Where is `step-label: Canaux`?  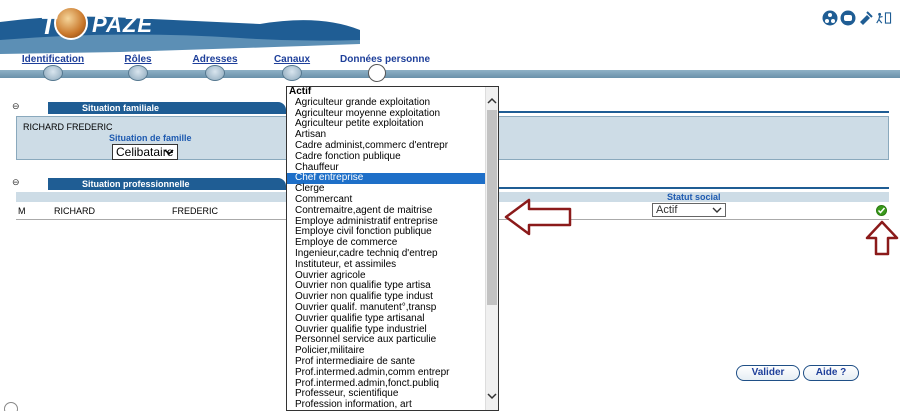 step-label: Canaux is located at coordinates (292, 59).